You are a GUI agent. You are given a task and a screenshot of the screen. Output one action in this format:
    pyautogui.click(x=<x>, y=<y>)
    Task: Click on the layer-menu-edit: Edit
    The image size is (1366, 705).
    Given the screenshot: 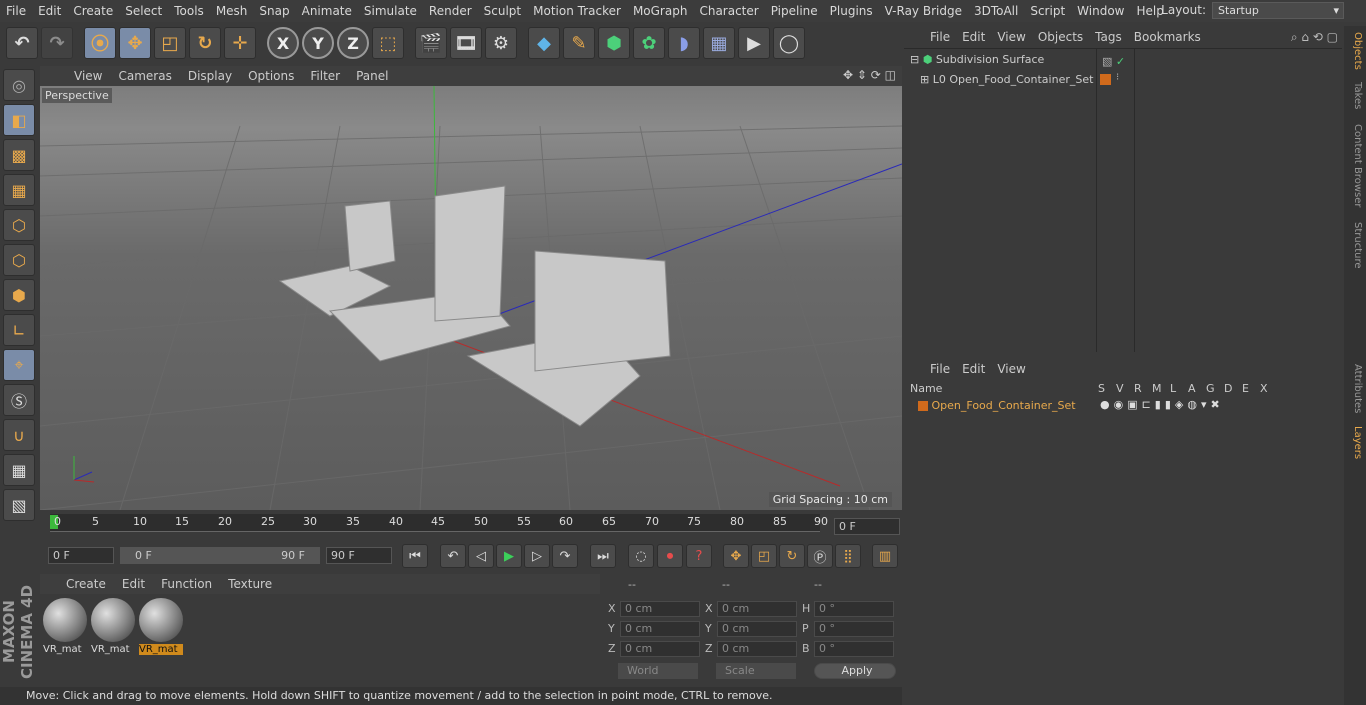 What is the action you would take?
    pyautogui.click(x=973, y=369)
    